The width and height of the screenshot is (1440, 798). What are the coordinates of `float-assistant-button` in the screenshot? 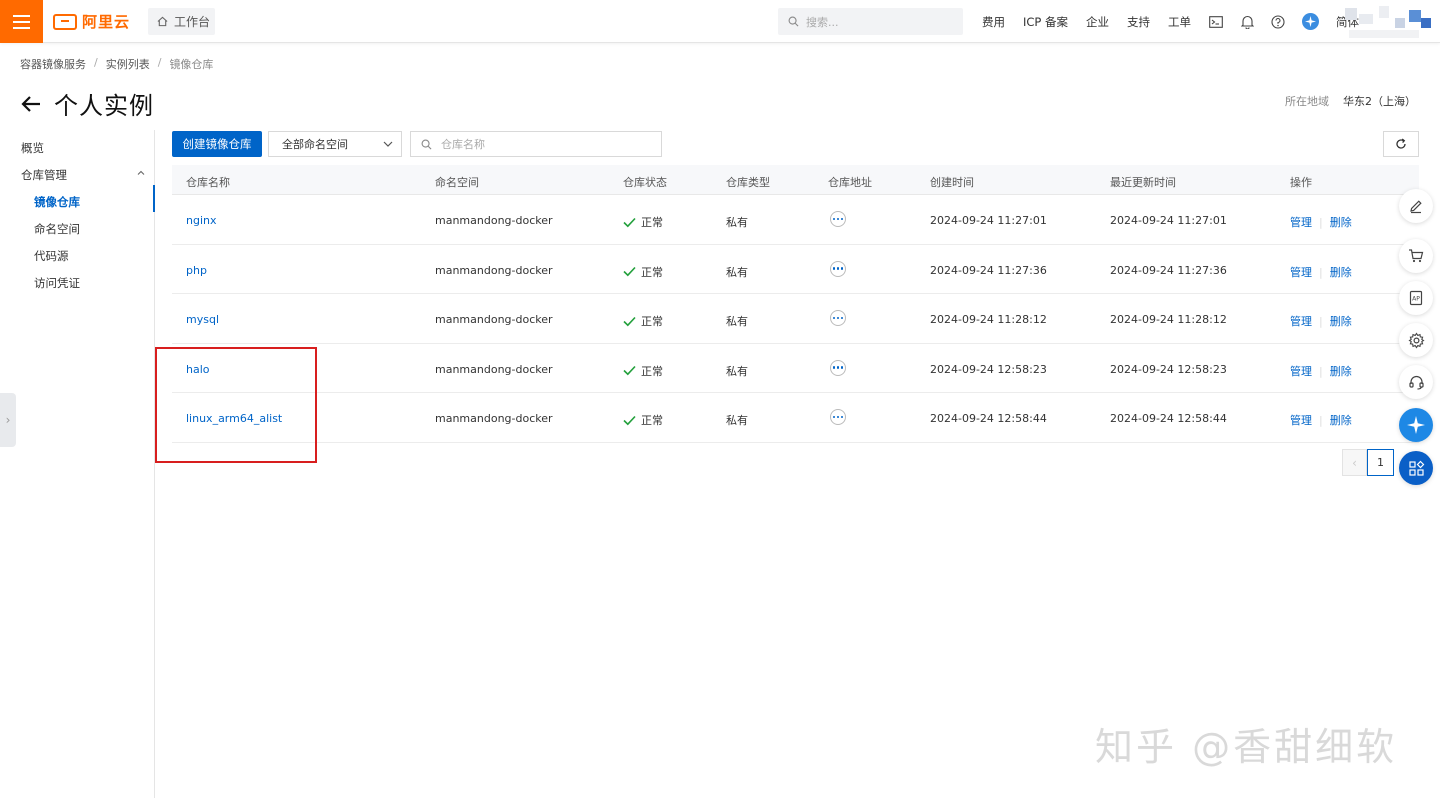 It's located at (1416, 425).